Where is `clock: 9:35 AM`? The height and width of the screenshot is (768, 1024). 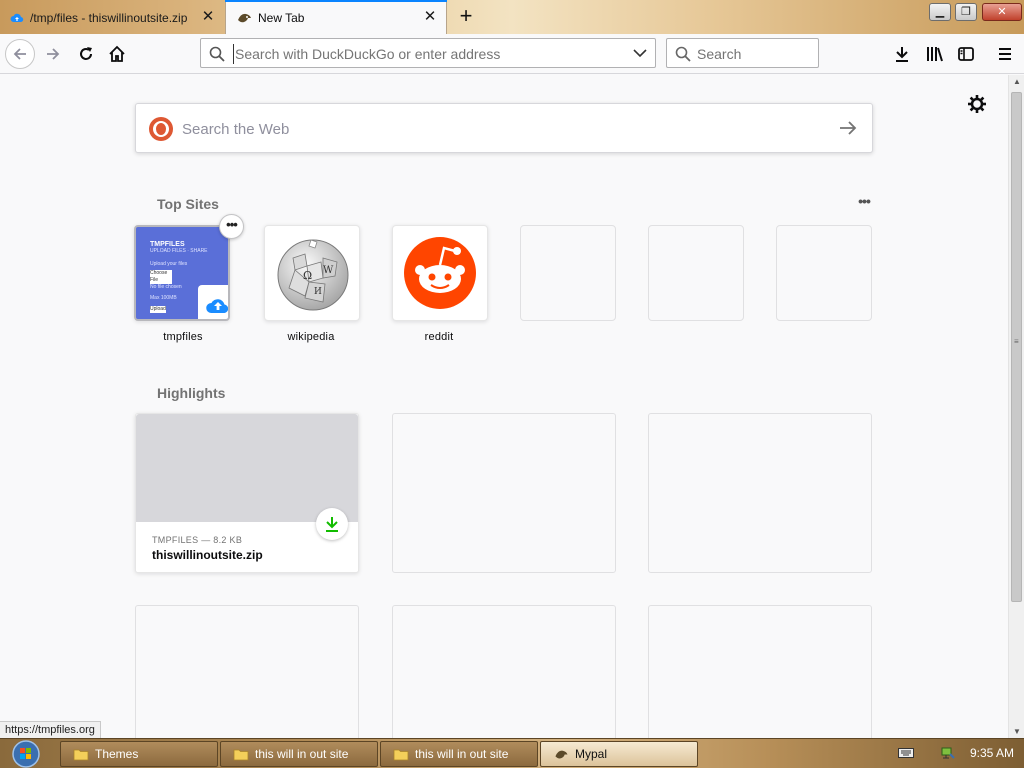
clock: 9:35 AM is located at coordinates (992, 753).